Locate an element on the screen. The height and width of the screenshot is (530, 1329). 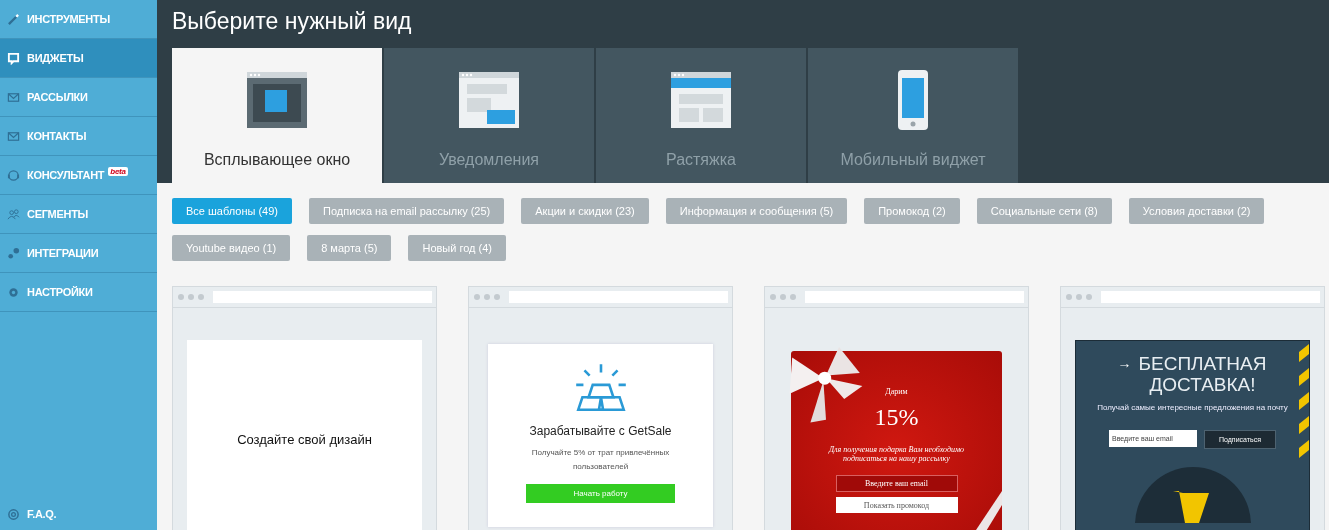
filter-chip: Новый год (4) is located at coordinates (457, 248).